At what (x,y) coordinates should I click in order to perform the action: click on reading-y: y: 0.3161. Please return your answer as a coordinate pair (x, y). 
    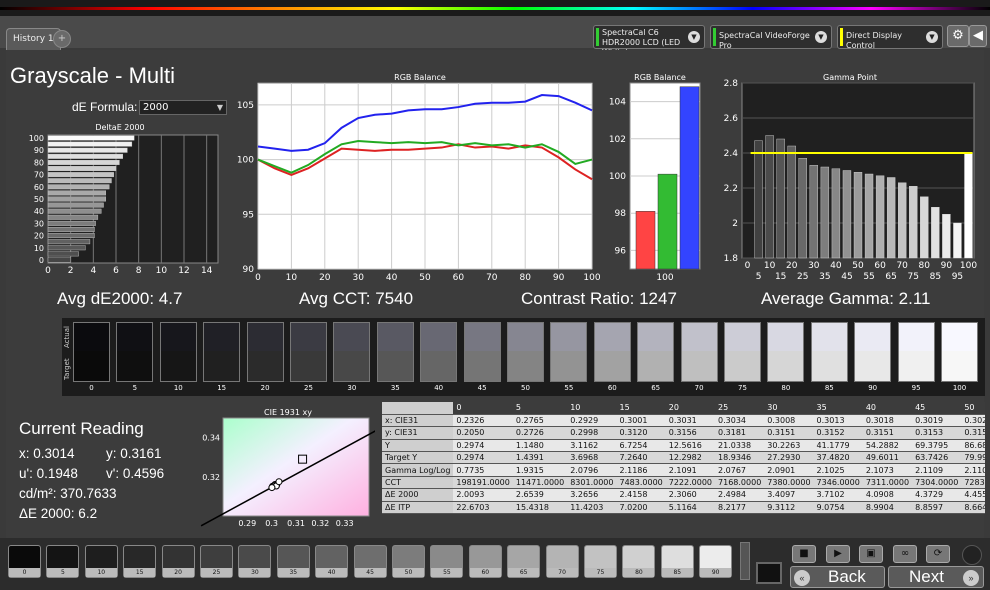
    Looking at the image, I should click on (134, 453).